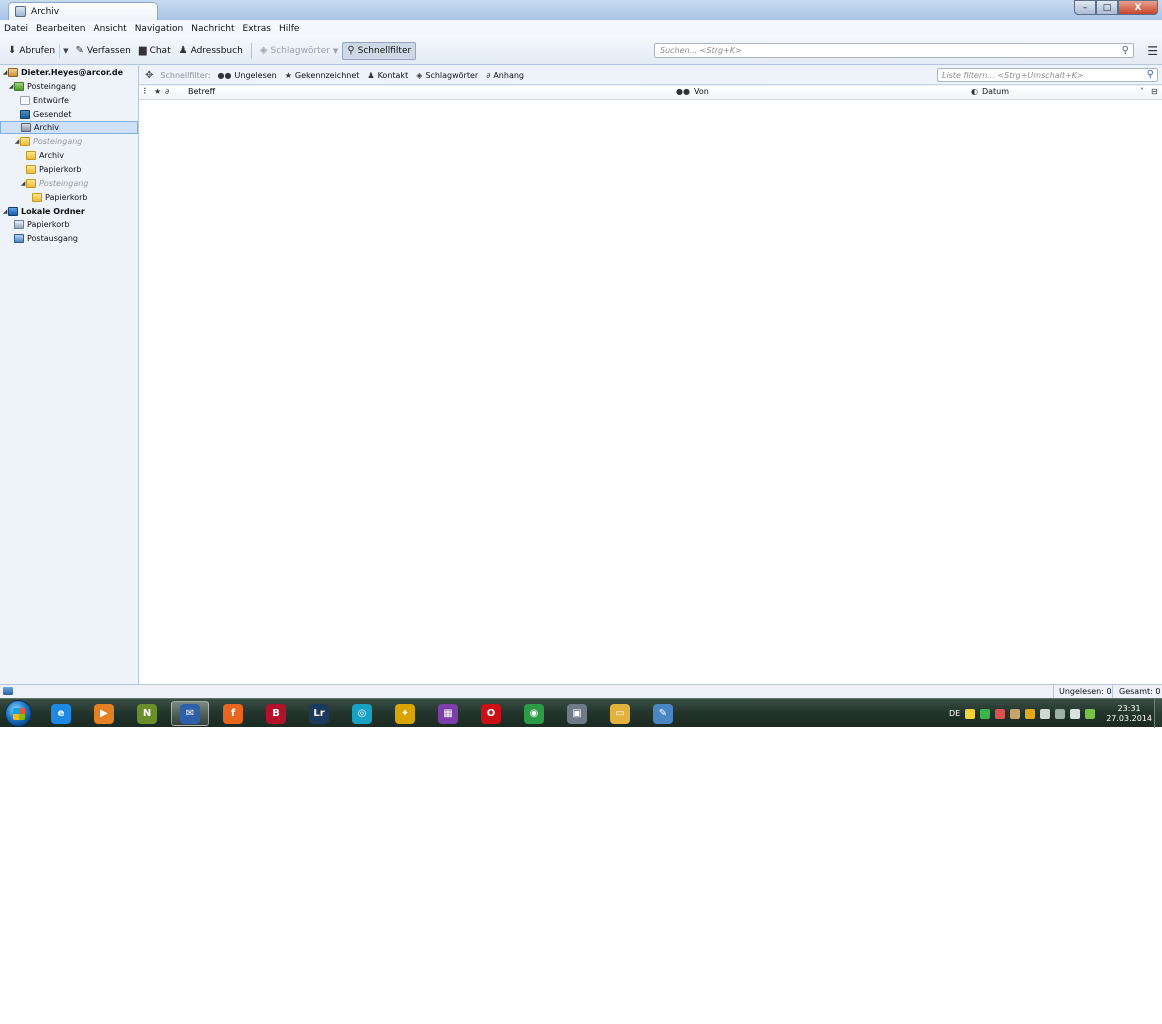 Image resolution: width=1162 pixels, height=1024 pixels. I want to click on get-mail-button: ⬇ Abrufen, so click(31, 51).